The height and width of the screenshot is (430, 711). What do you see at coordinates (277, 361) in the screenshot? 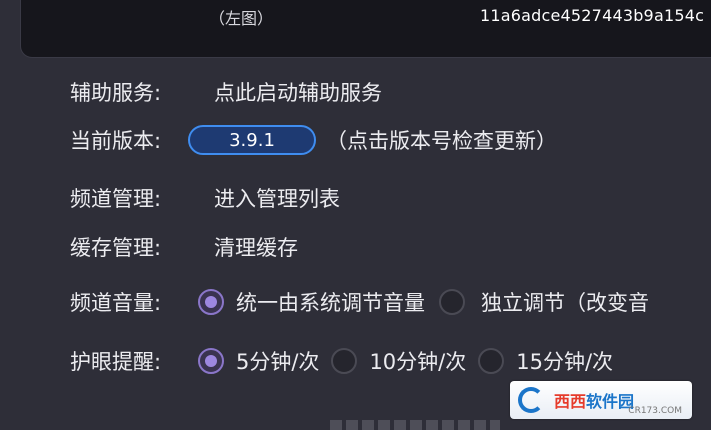
I see `reminder-5min-option: 5分钟/次` at bounding box center [277, 361].